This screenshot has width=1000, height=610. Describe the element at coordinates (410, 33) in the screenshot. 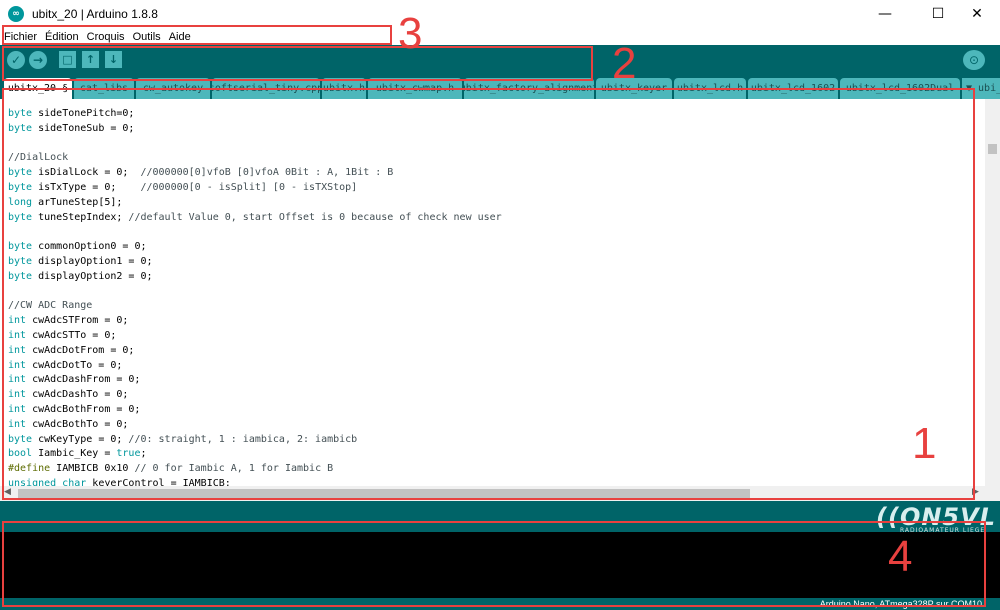

I see `annotation-number-menu: 3` at that location.